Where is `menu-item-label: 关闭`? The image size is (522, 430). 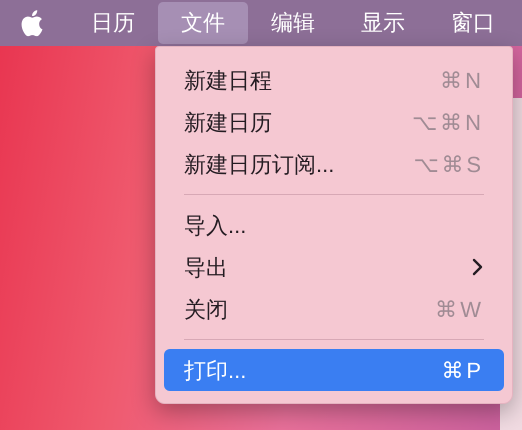 menu-item-label: 关闭 is located at coordinates (206, 310).